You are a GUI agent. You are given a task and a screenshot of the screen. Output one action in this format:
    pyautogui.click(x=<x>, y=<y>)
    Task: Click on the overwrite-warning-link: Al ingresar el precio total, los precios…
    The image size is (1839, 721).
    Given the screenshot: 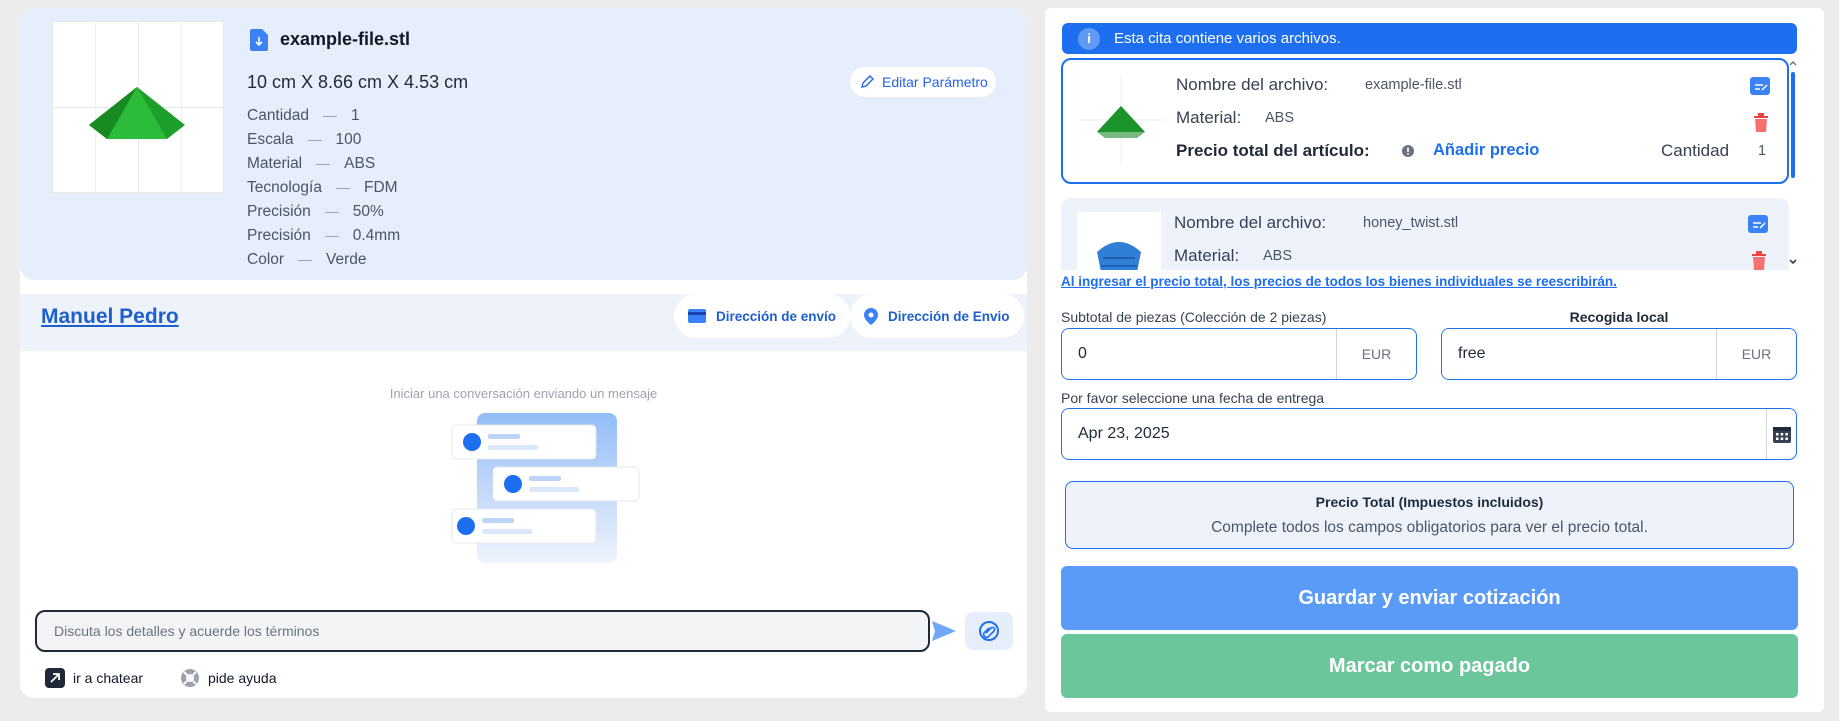 What is the action you would take?
    pyautogui.click(x=1339, y=281)
    